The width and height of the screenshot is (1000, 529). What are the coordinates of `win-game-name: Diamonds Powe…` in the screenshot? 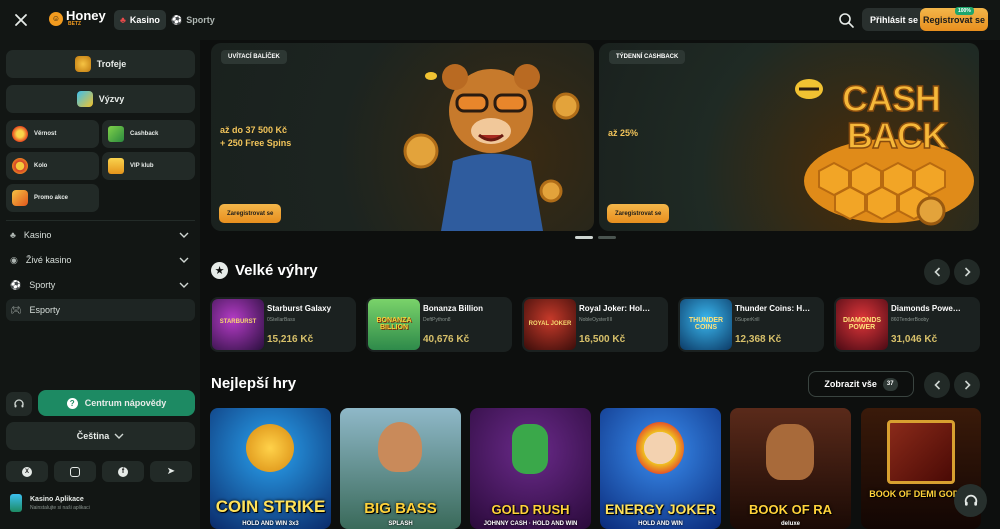 It's located at (926, 308).